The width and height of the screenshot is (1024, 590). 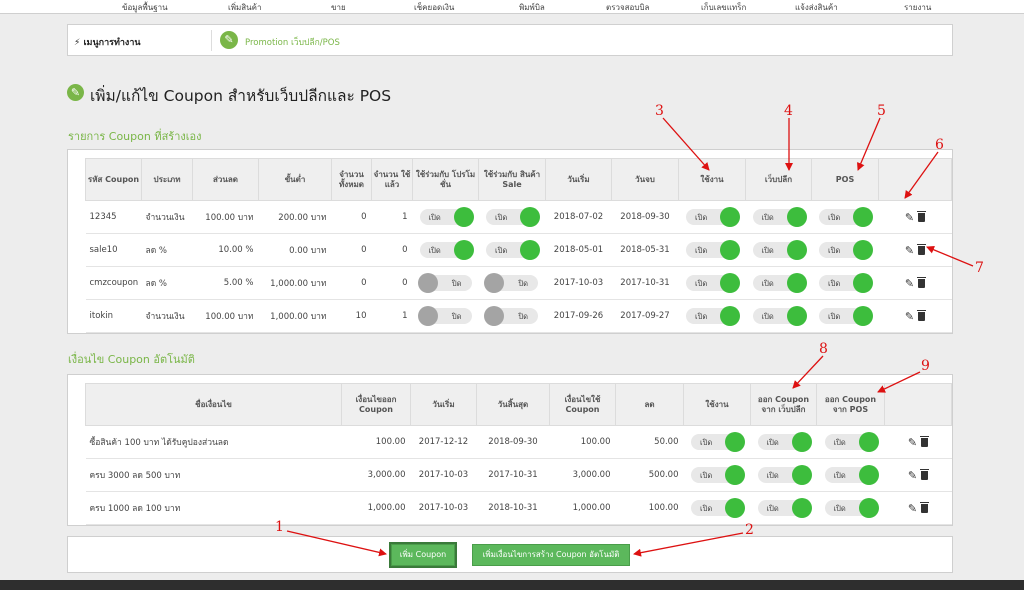 I want to click on end-date: 2017-10-31, so click(x=645, y=283).